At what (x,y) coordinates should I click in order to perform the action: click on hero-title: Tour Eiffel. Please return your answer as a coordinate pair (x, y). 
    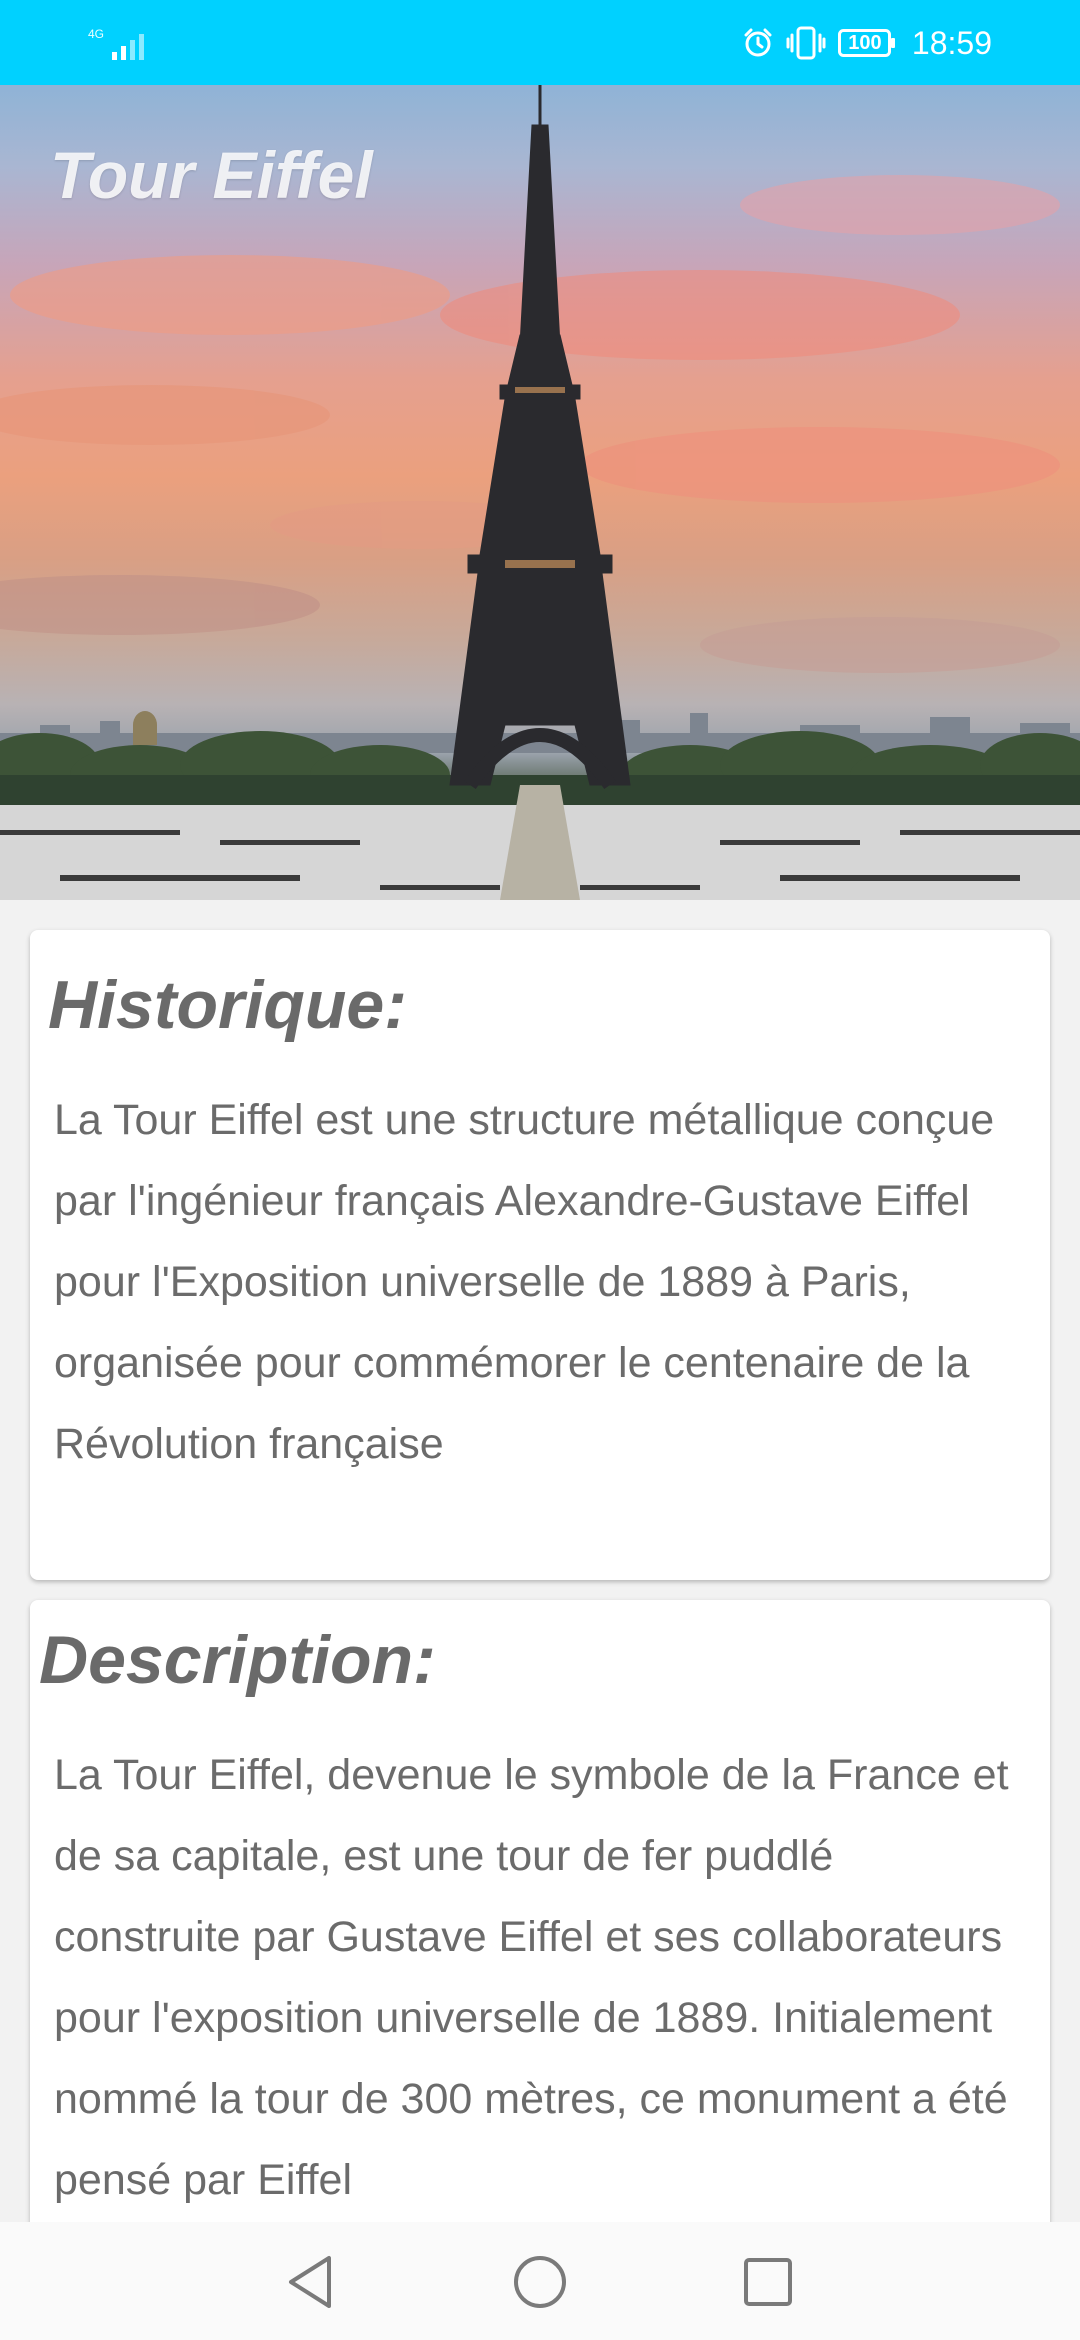
    Looking at the image, I should click on (211, 175).